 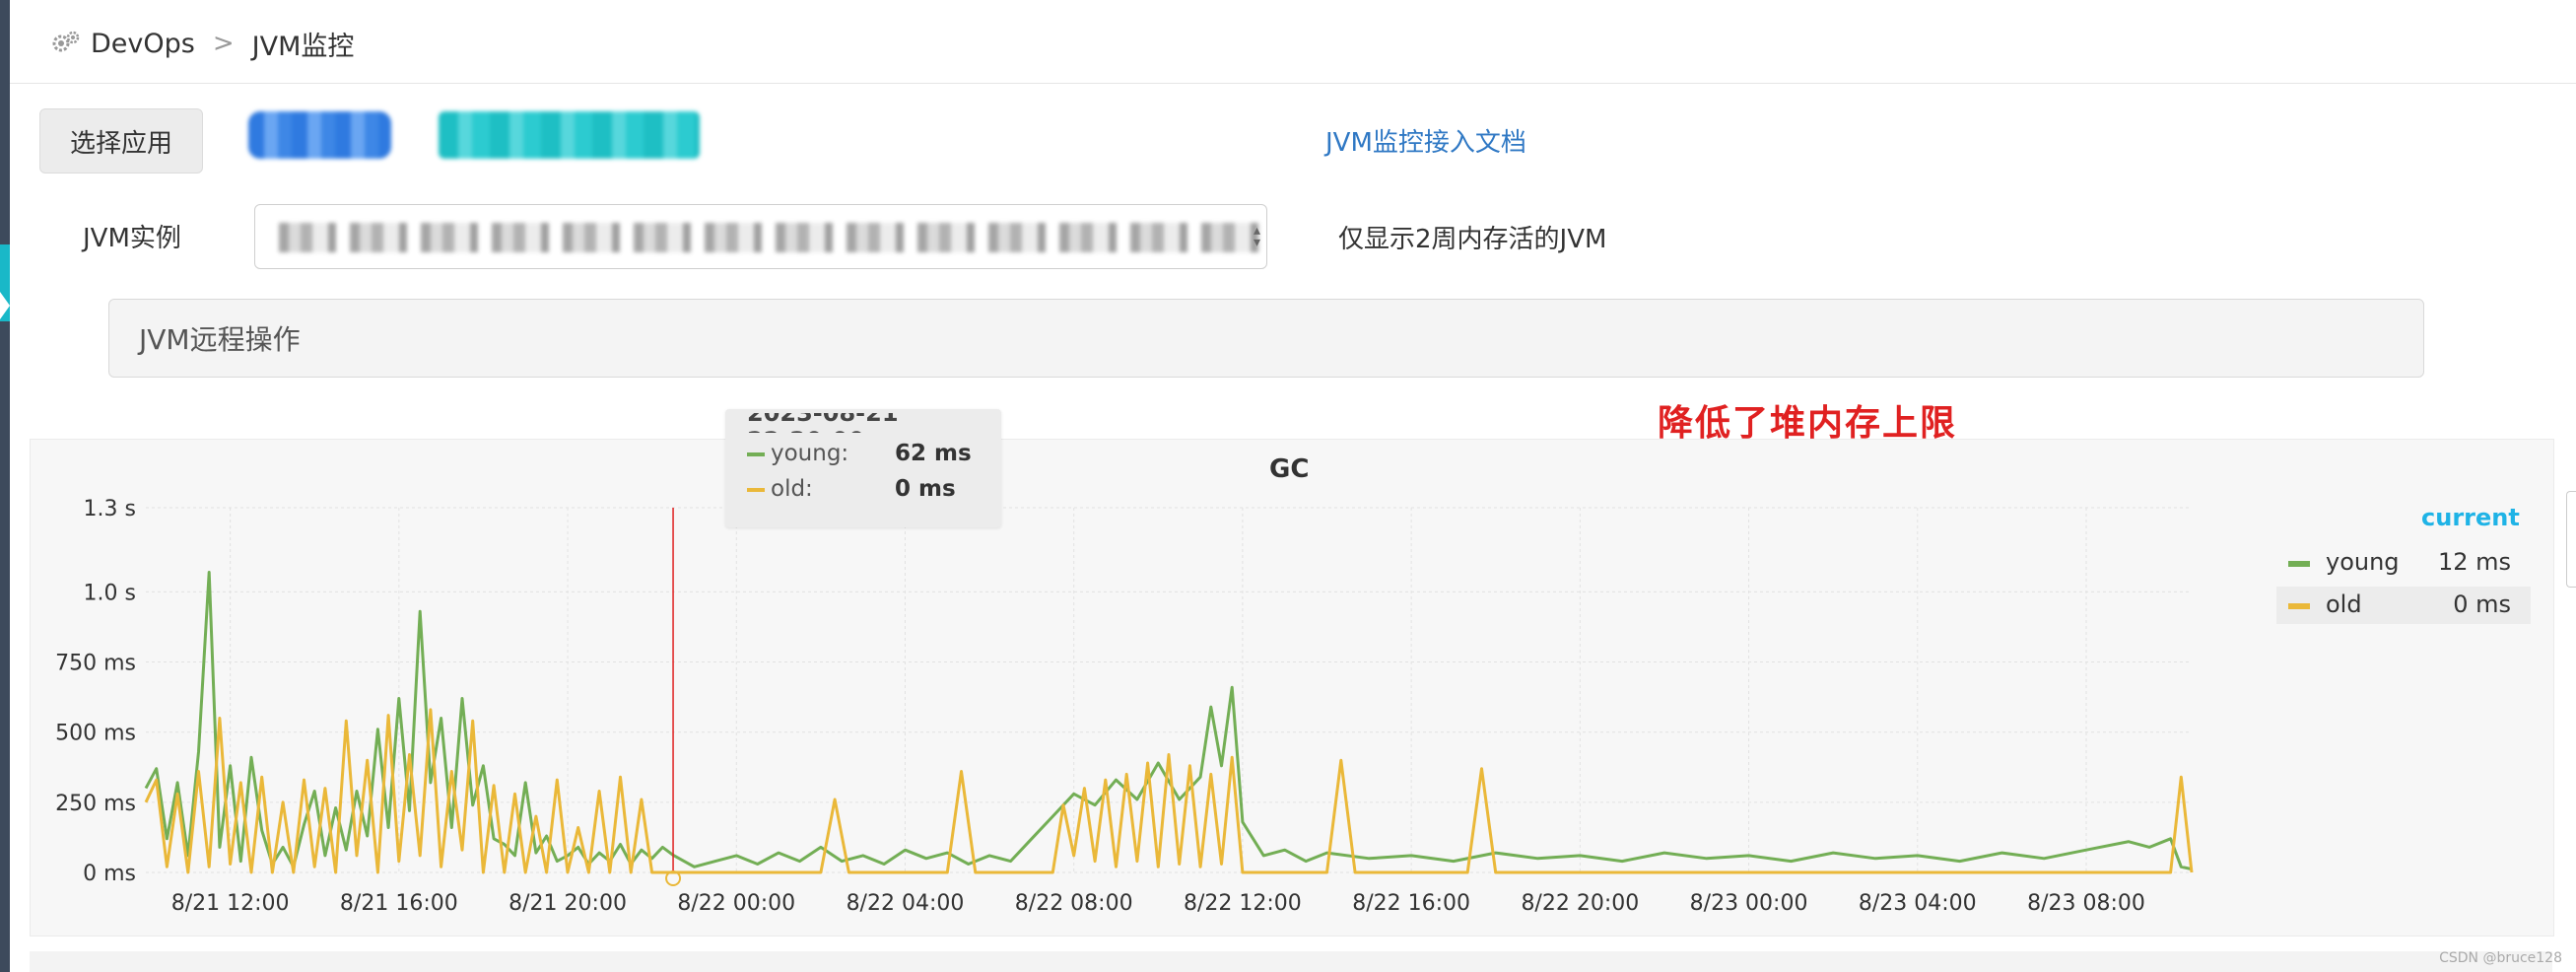 I want to click on legend-header: current, so click(x=2471, y=517).